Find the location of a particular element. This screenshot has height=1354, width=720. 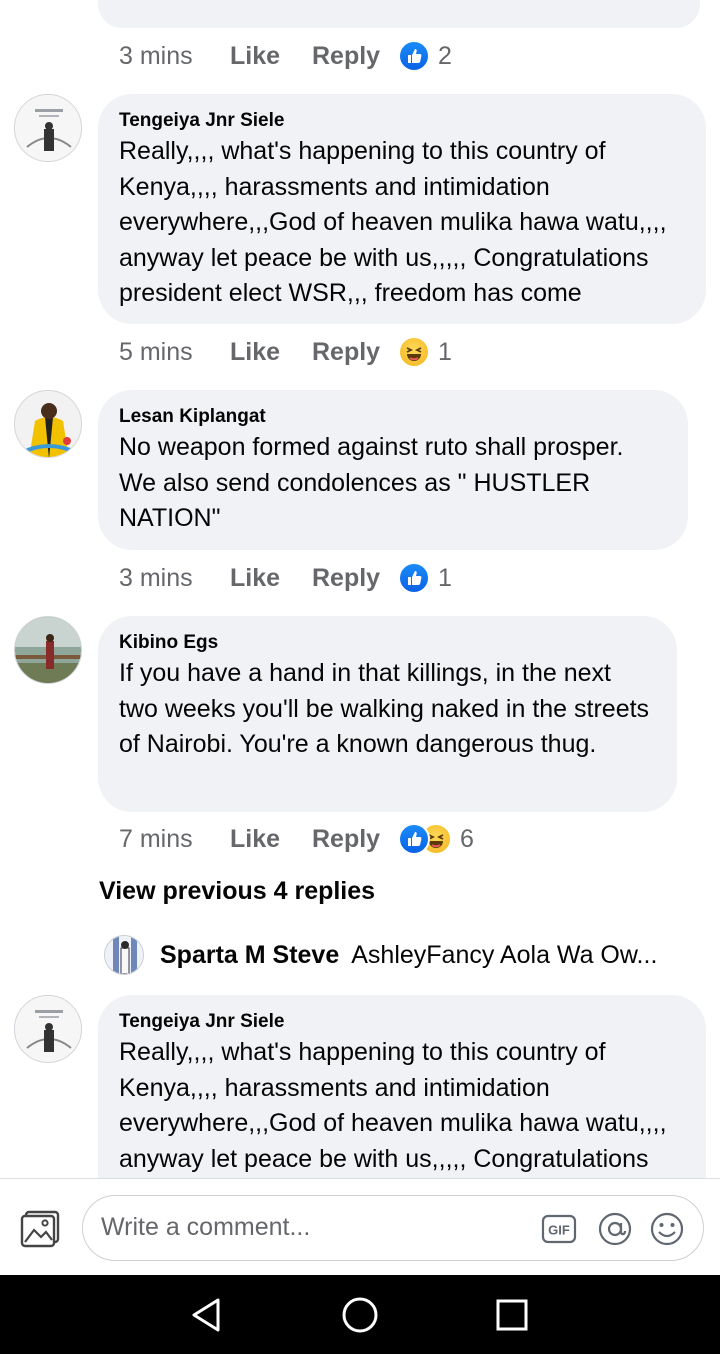

haha-icon is located at coordinates (414, 352).